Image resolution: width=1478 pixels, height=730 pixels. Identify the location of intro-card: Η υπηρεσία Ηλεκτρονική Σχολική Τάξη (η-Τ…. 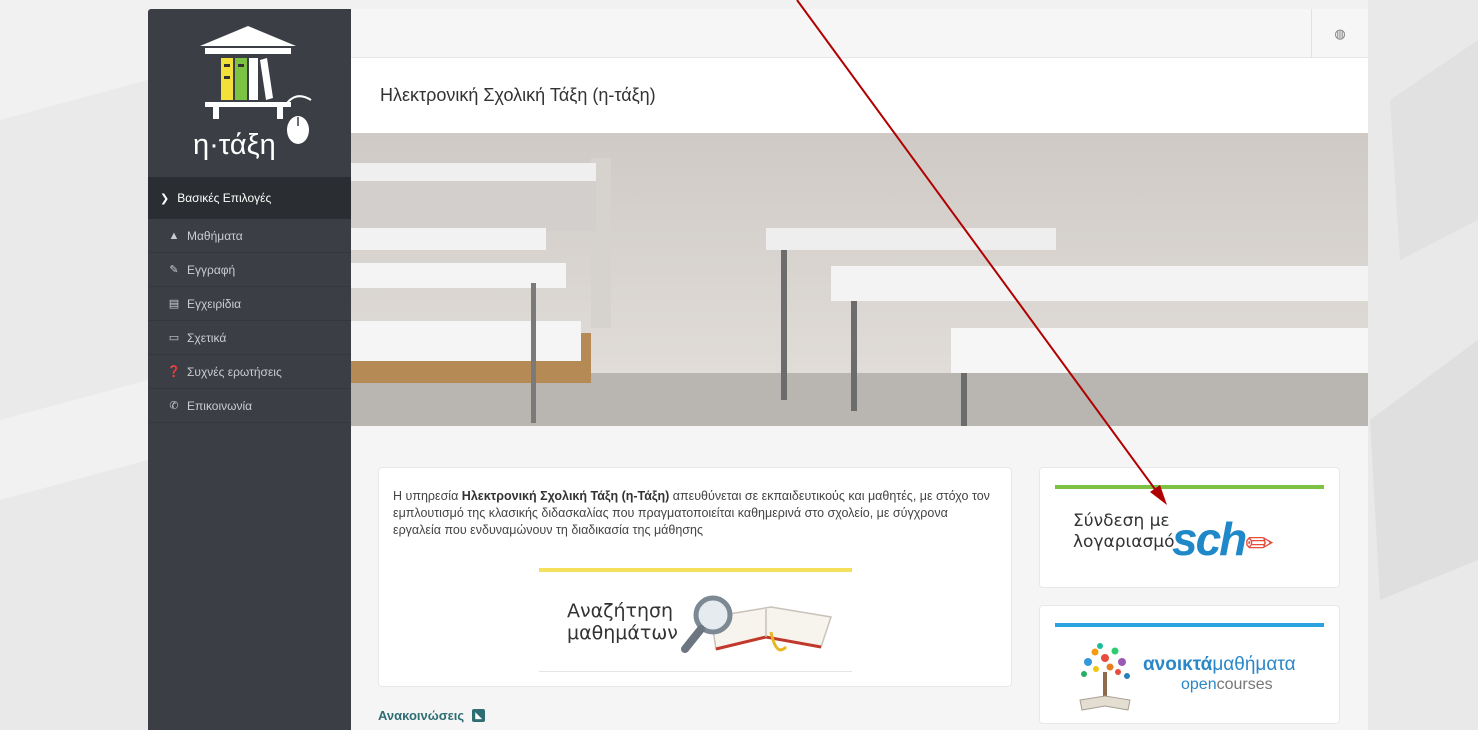
(695, 577).